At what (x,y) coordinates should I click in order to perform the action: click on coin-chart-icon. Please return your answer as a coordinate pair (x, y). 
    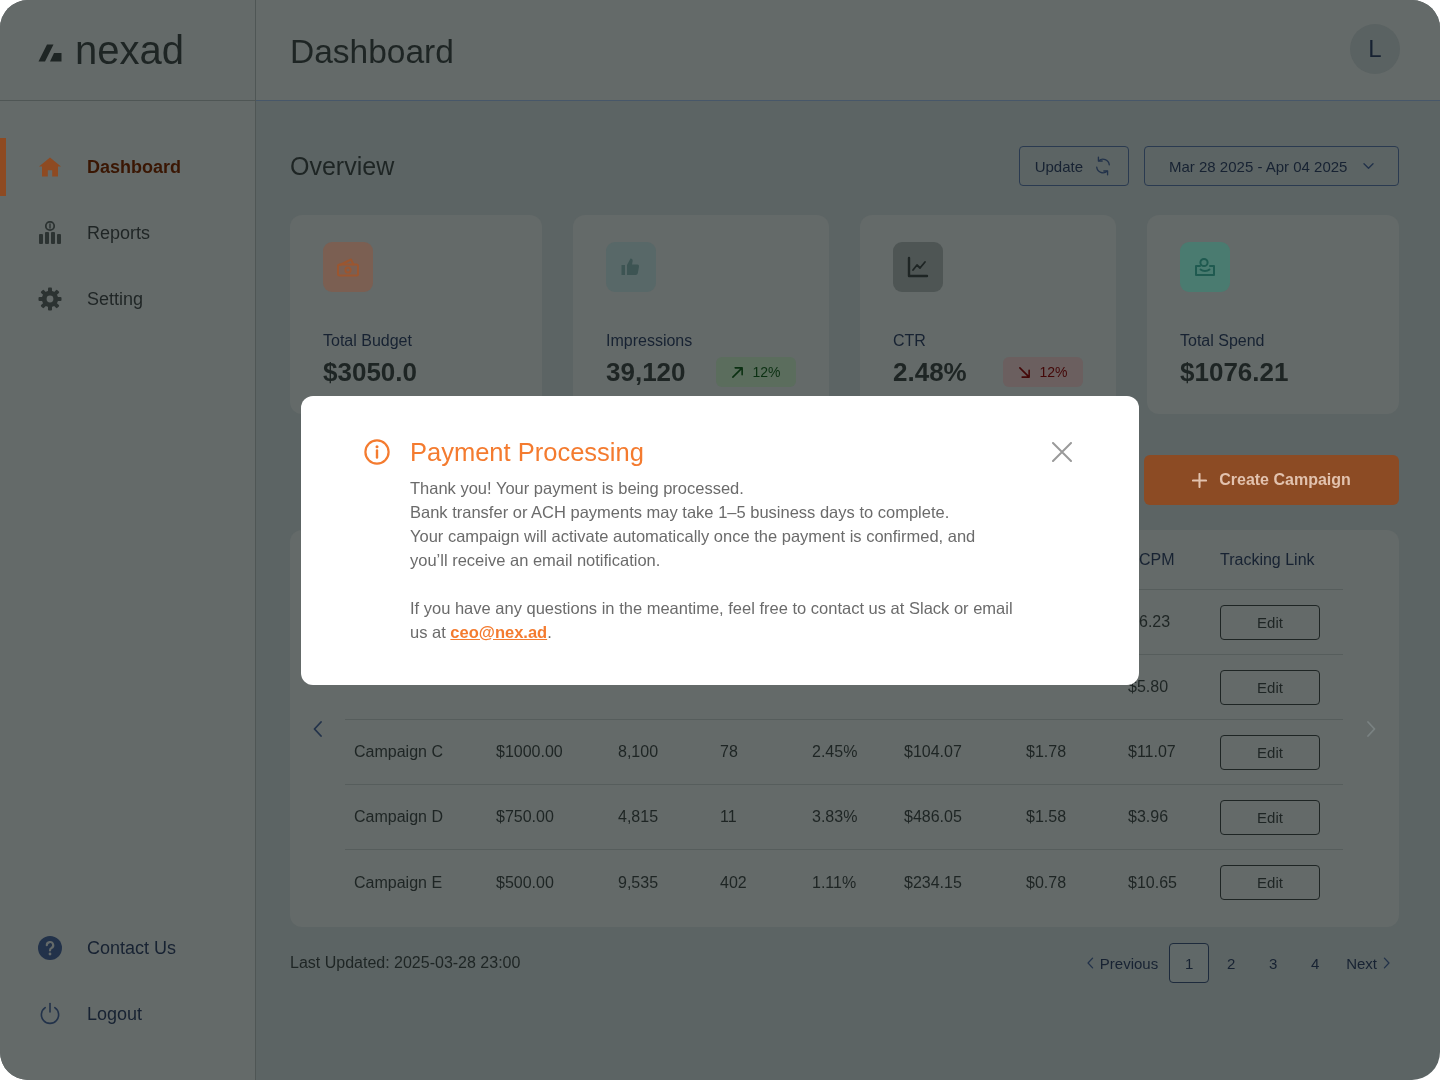
    Looking at the image, I should click on (50, 233).